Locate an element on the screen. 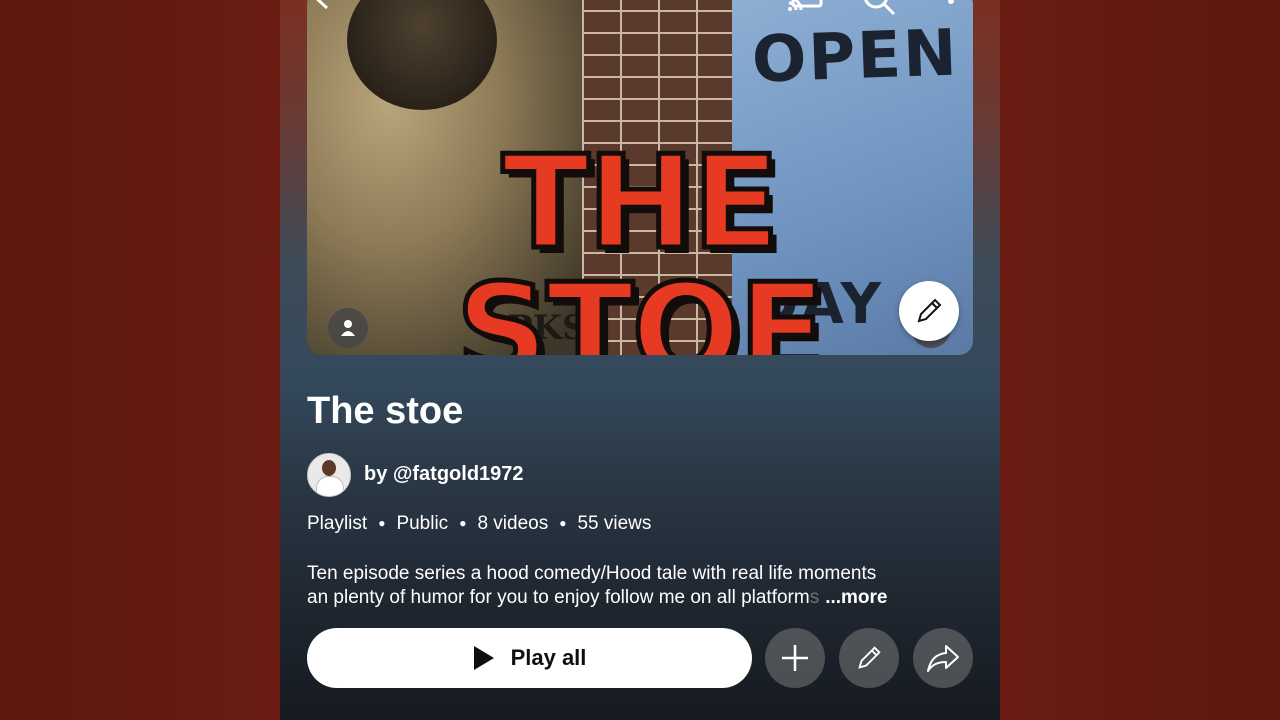 The height and width of the screenshot is (720, 1280). description-fade-text: s is located at coordinates (814, 597).